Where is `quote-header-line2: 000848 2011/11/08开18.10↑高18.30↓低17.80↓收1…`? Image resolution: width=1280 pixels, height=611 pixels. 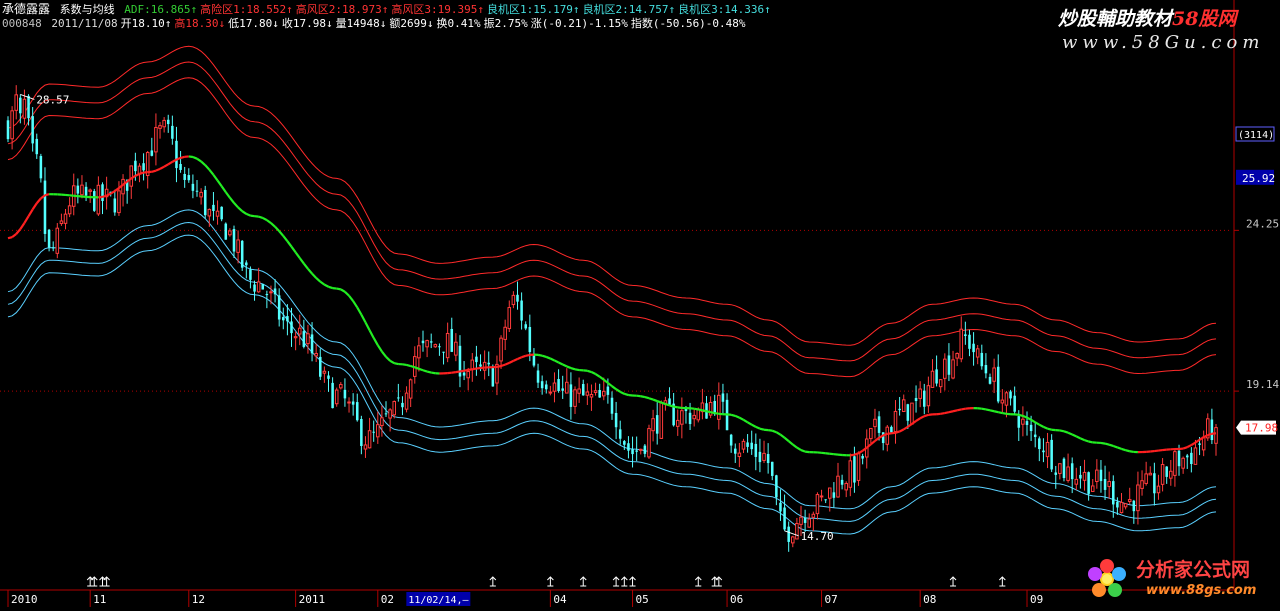 quote-header-line2: 000848 2011/11/08开18.10↑高18.30↓低17.80↓收1… is located at coordinates (377, 24).